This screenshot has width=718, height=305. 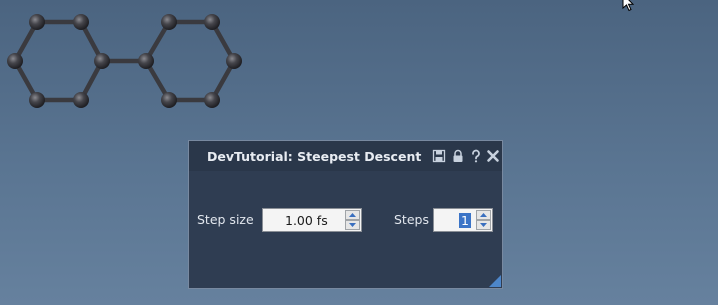 What do you see at coordinates (439, 155) in the screenshot?
I see `save-icon` at bounding box center [439, 155].